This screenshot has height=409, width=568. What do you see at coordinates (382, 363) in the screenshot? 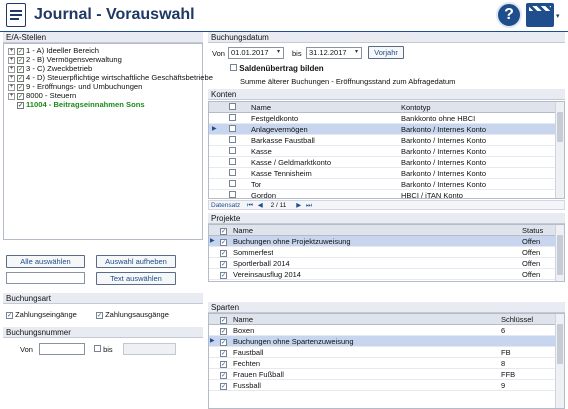
I see `table-row: ✓ Fechten 8` at bounding box center [382, 363].